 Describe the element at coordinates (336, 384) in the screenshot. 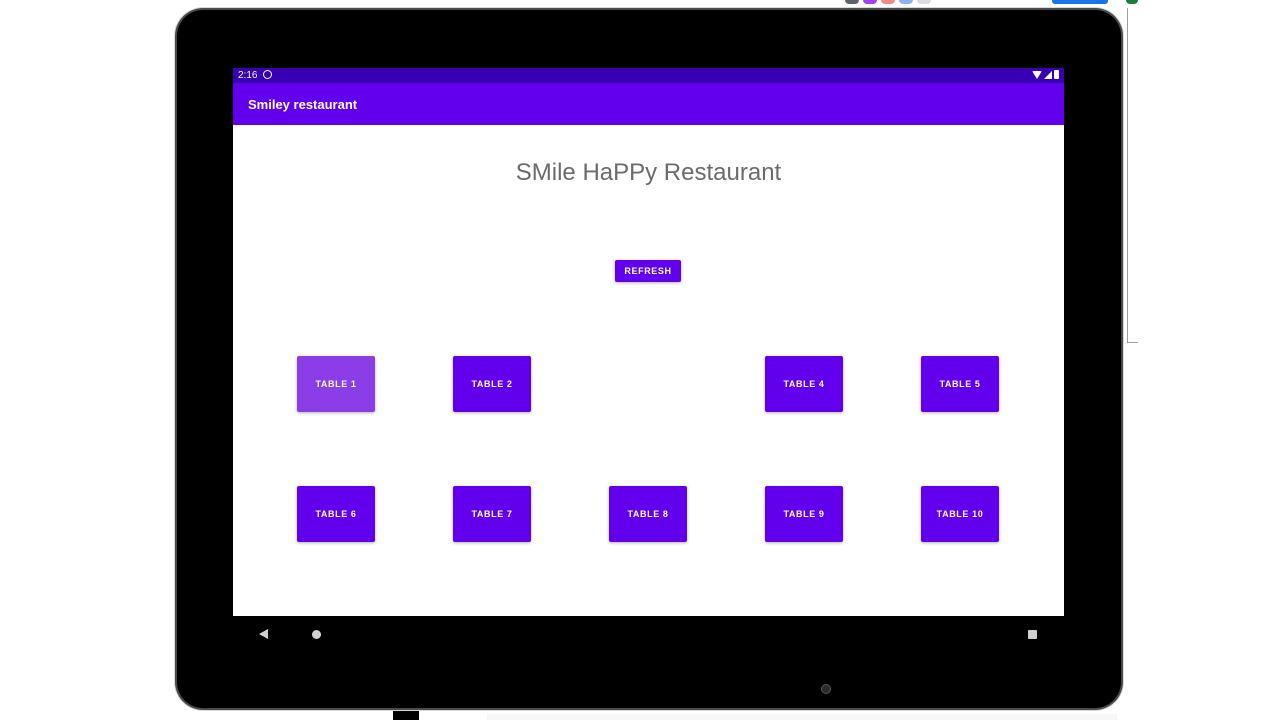

I see `table-1-button: TABLE 1` at that location.